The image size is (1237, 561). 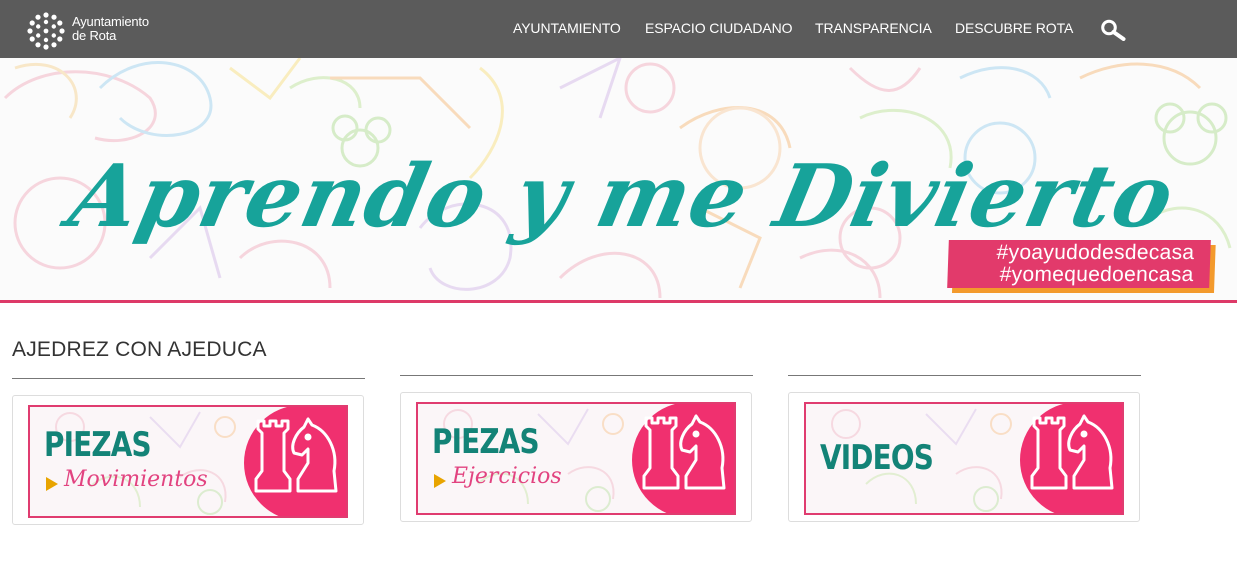 I want to click on logo-line-1: Ayuntamiento, so click(x=110, y=21).